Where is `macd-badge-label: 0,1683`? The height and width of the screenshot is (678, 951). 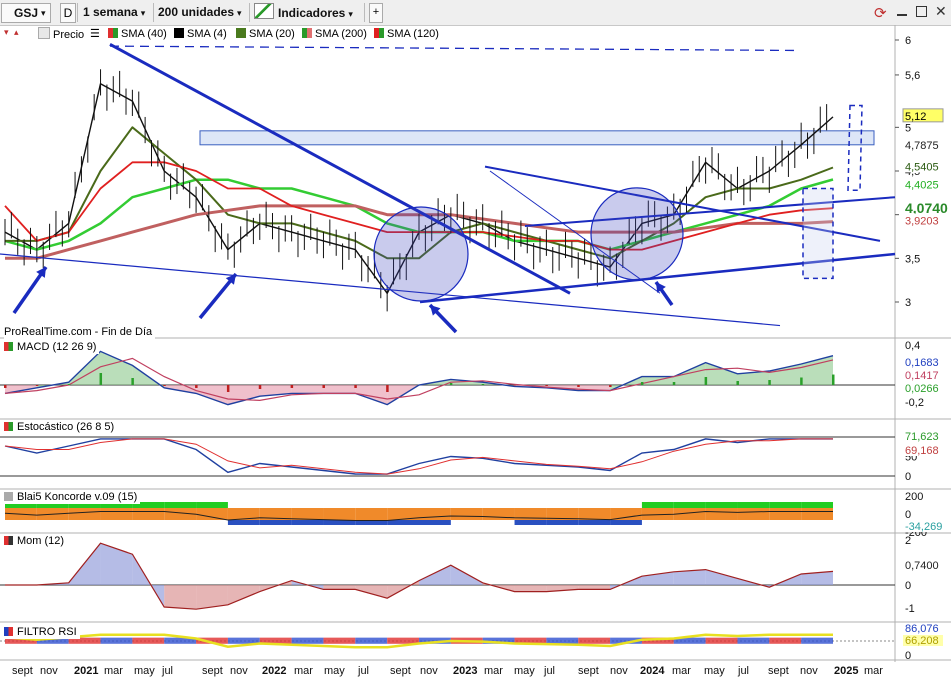
macd-badge-label: 0,1683 is located at coordinates (922, 363).